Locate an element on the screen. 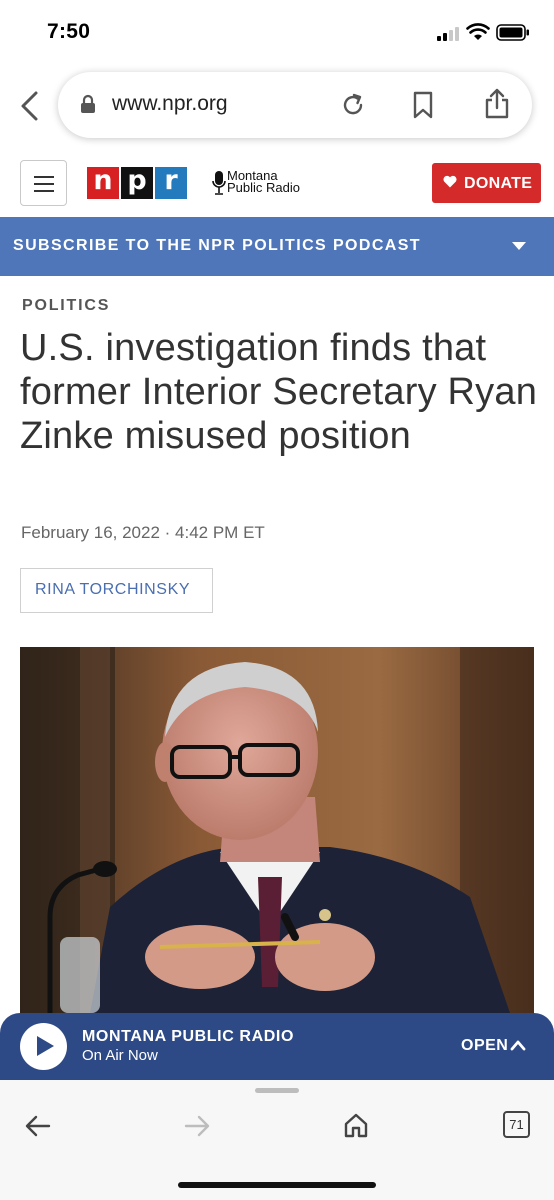 Image resolution: width=554 pixels, height=1200 pixels. forward-arrow-icon is located at coordinates (197, 1126).